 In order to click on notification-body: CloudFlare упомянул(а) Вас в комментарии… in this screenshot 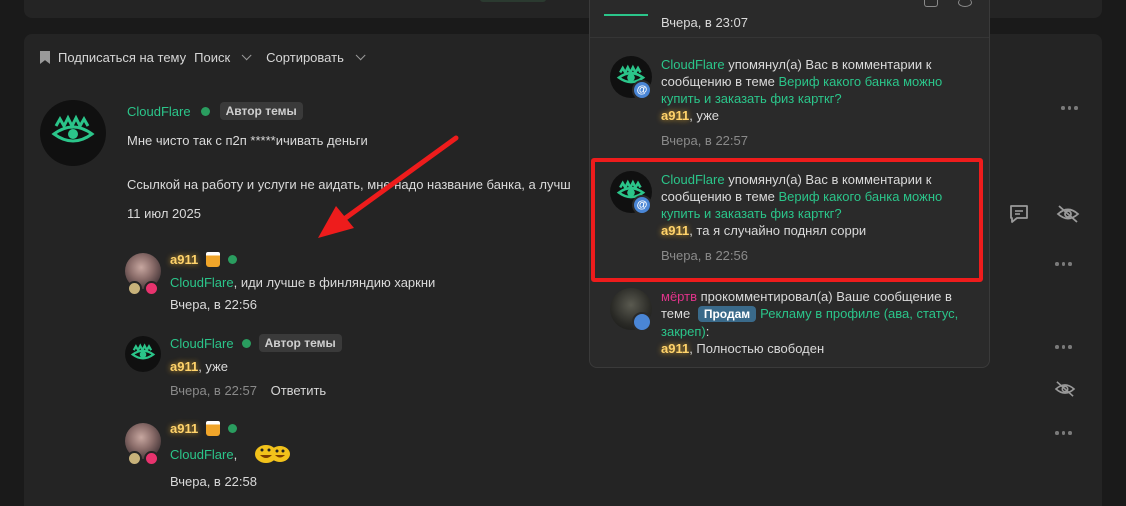, I will do `click(813, 102)`.